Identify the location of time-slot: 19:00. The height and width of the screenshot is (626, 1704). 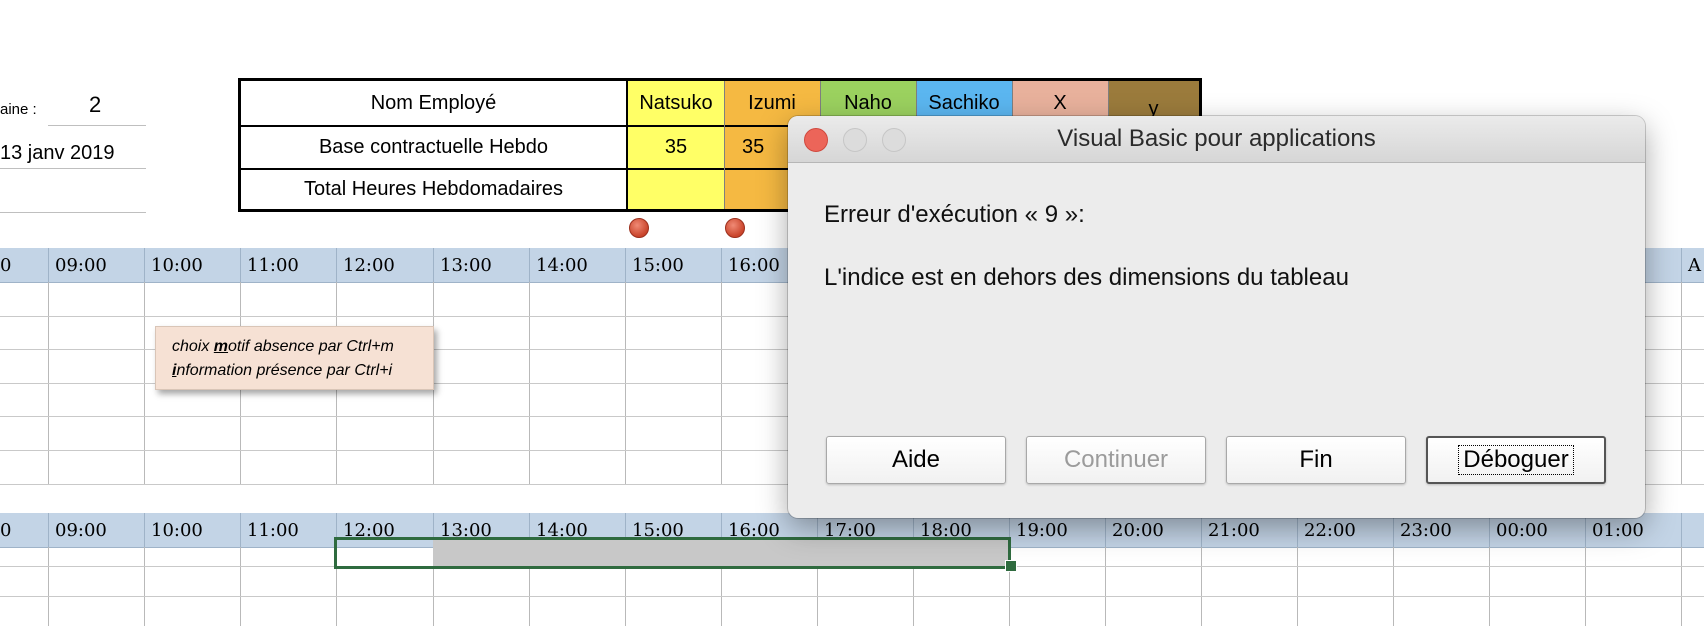
(1057, 530).